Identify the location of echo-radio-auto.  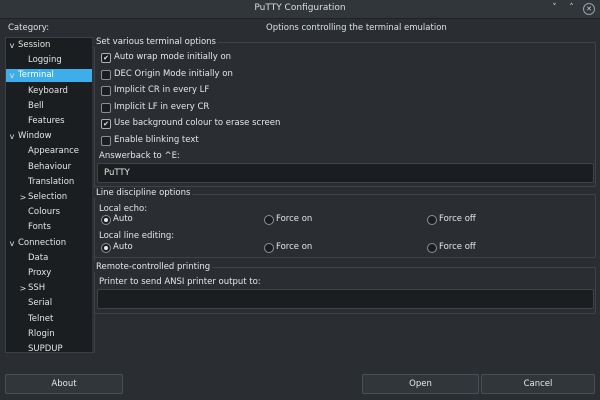
(106, 220).